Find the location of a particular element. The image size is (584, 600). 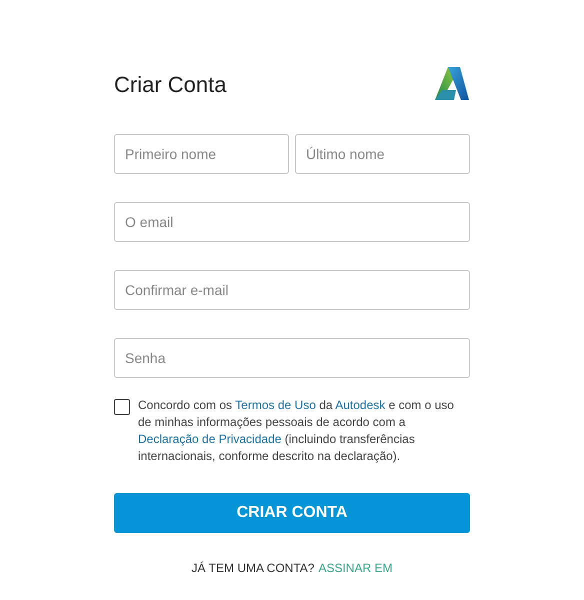

consent-link: Declaração de Privacidade is located at coordinates (210, 439).